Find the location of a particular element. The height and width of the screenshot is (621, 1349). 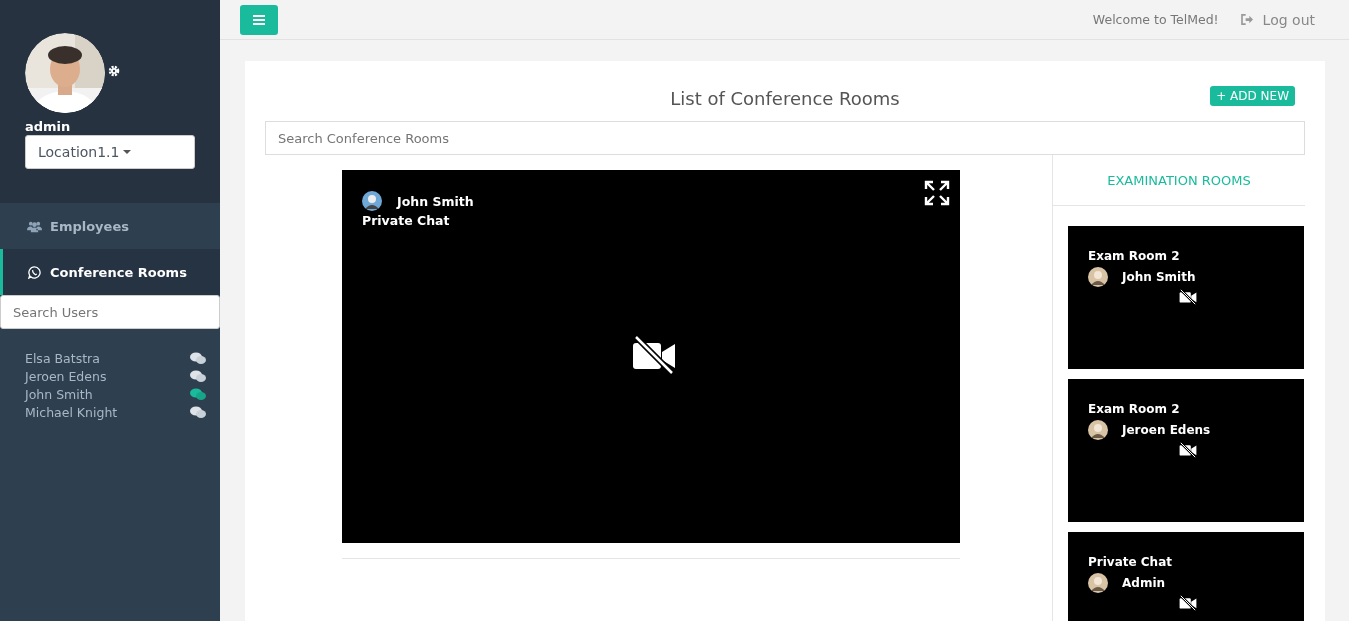

room-video-tile: Exam Room 2 John Smith is located at coordinates (1186, 297).